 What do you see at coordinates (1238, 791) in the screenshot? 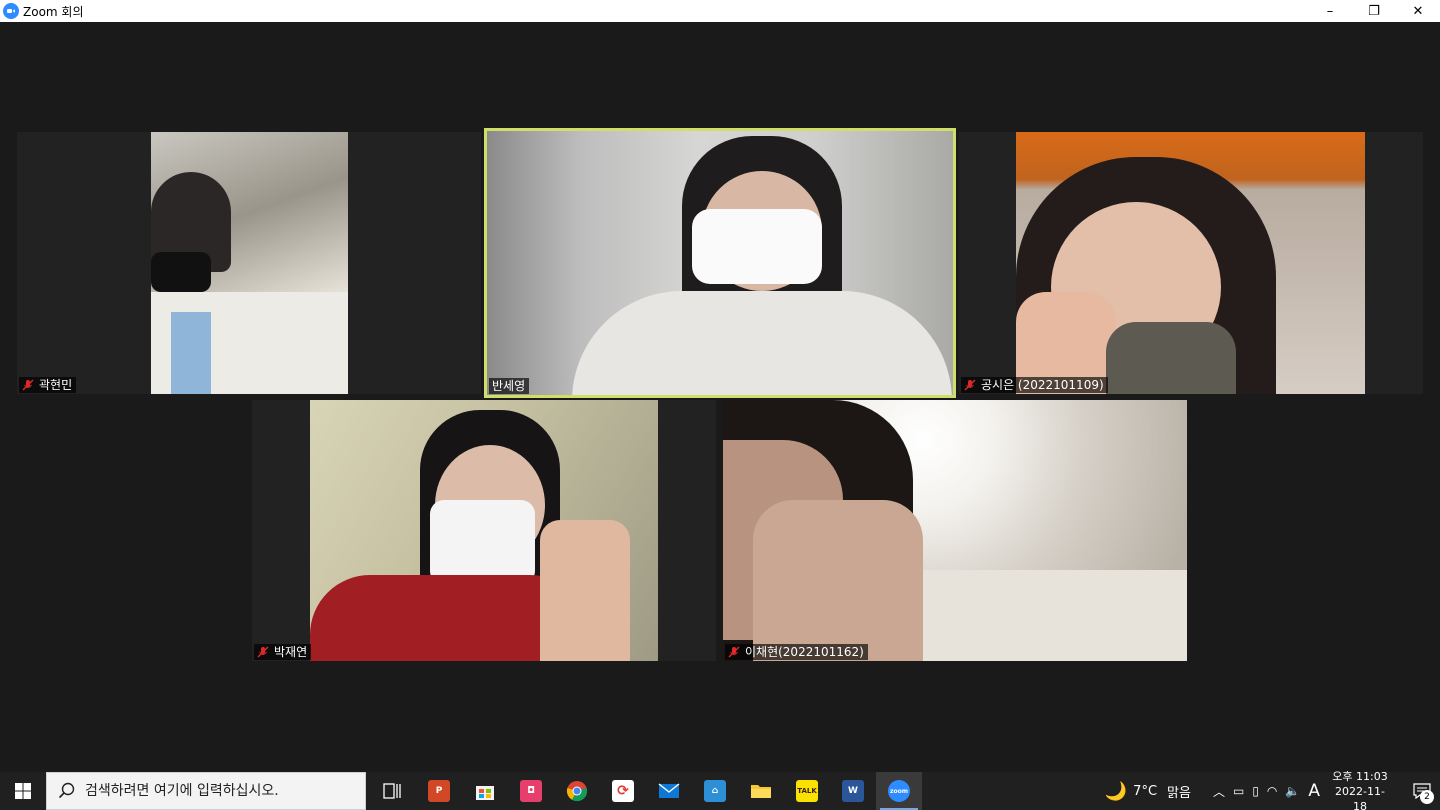
I see `battery-icon: ▭` at bounding box center [1238, 791].